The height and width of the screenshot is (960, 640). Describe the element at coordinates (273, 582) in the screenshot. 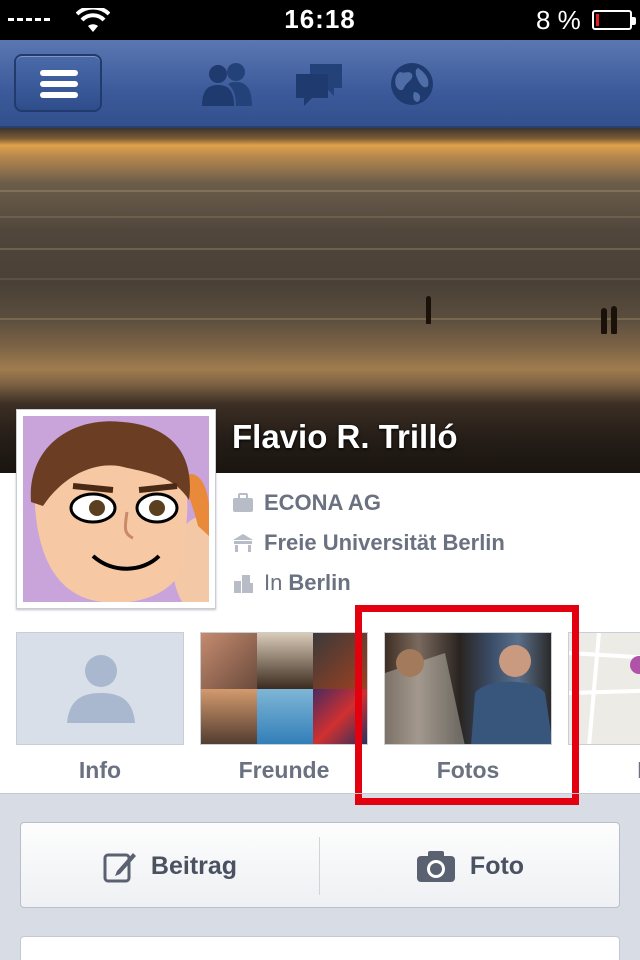

I see `location-prefix: In` at that location.